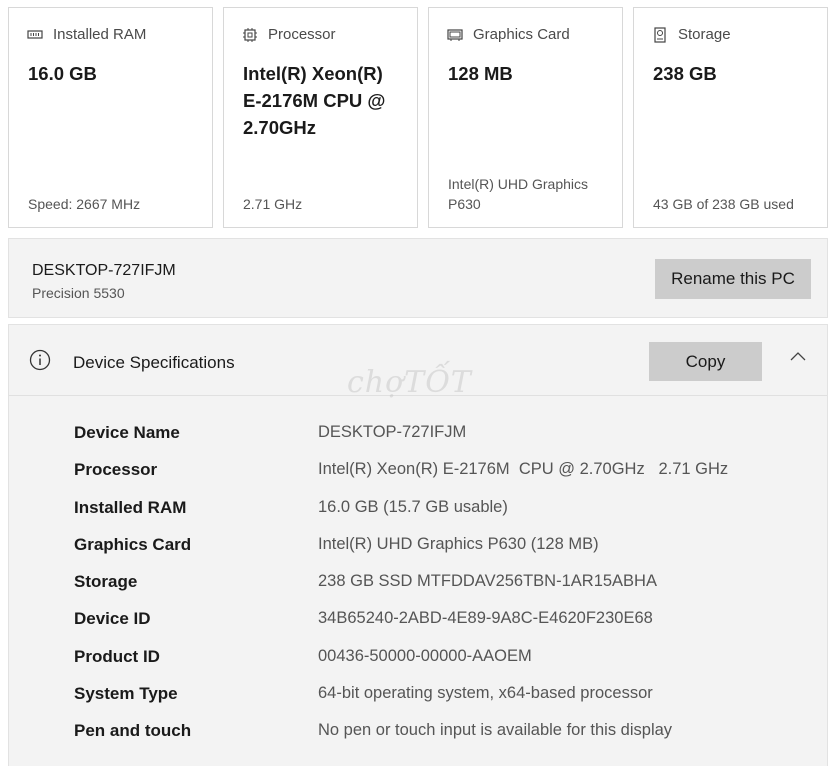 This screenshot has height=766, width=831. What do you see at coordinates (40, 360) in the screenshot?
I see `info-icon` at bounding box center [40, 360].